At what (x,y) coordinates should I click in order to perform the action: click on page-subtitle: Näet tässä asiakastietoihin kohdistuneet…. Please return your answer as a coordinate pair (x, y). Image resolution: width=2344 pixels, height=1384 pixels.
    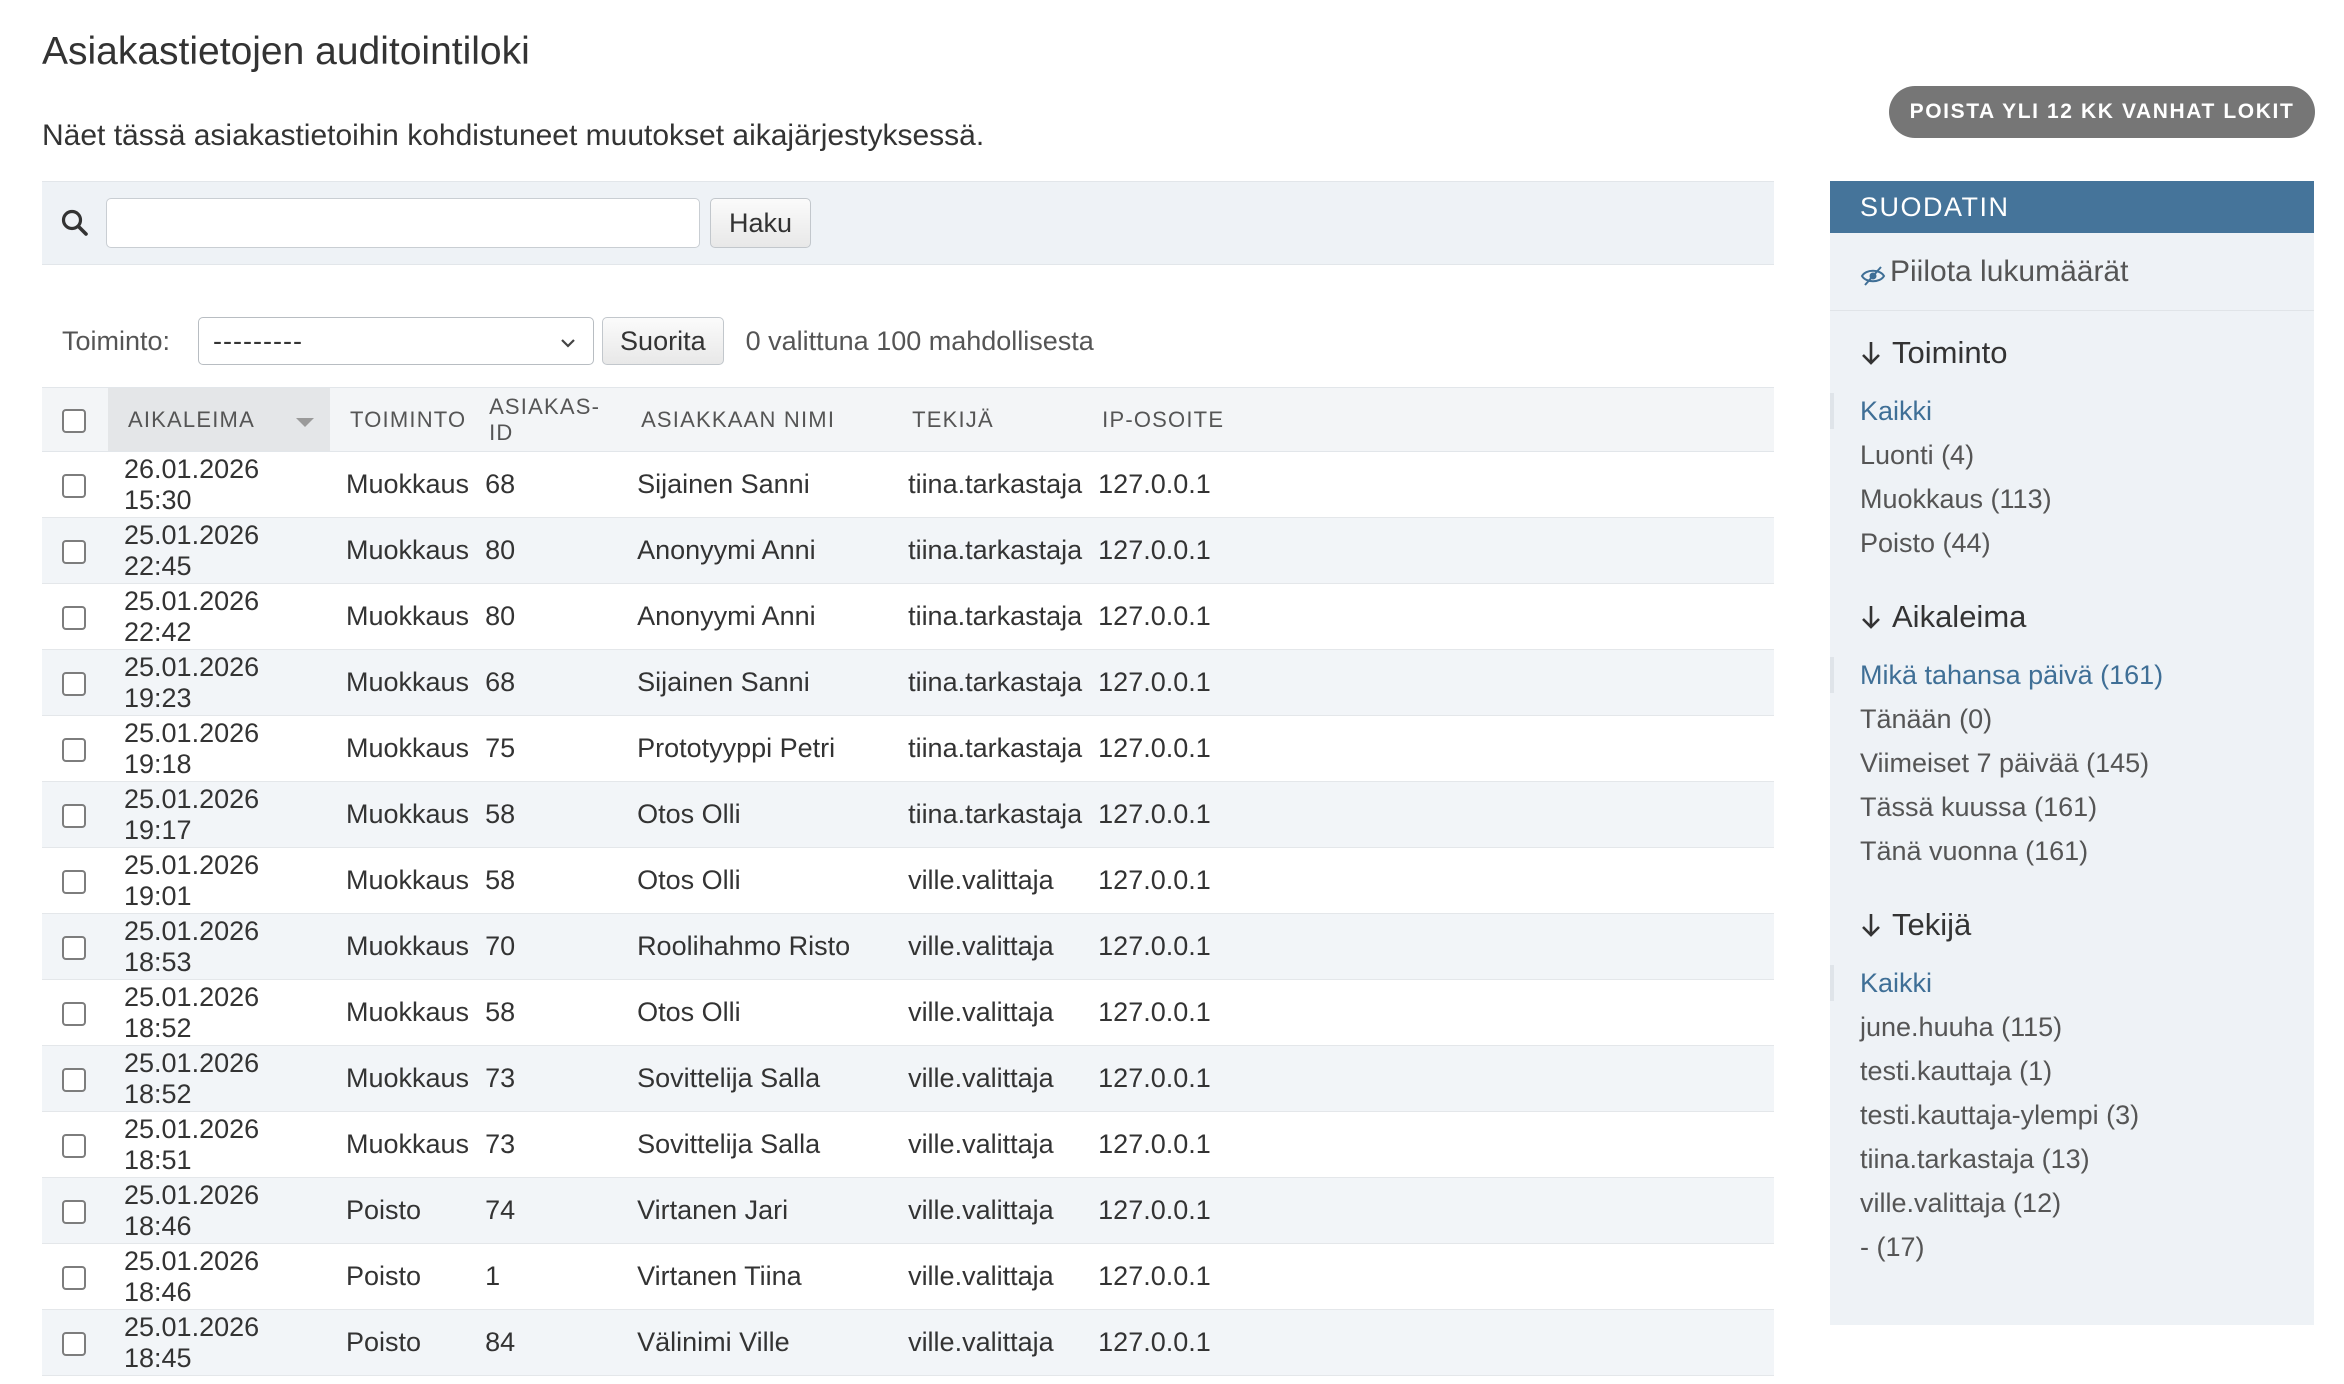
    Looking at the image, I should click on (513, 135).